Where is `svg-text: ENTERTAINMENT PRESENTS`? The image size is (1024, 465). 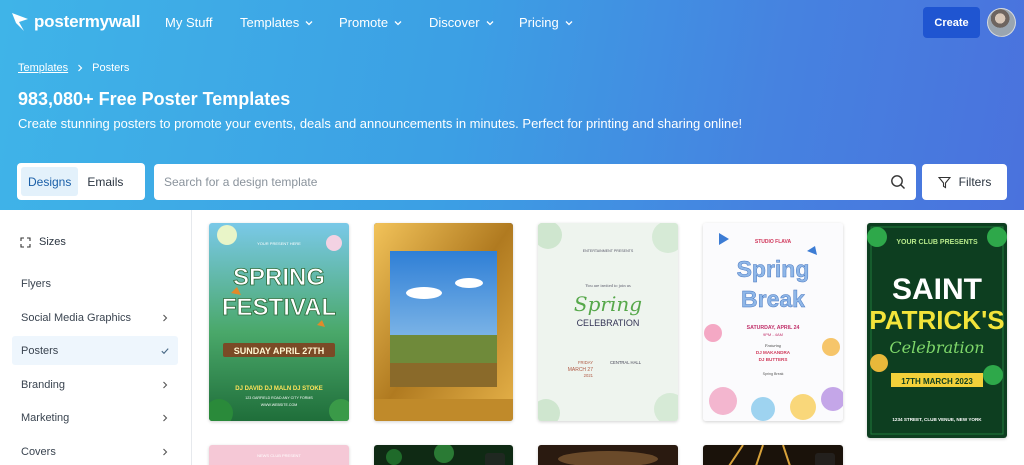 svg-text: ENTERTAINMENT PRESENTS is located at coordinates (608, 251).